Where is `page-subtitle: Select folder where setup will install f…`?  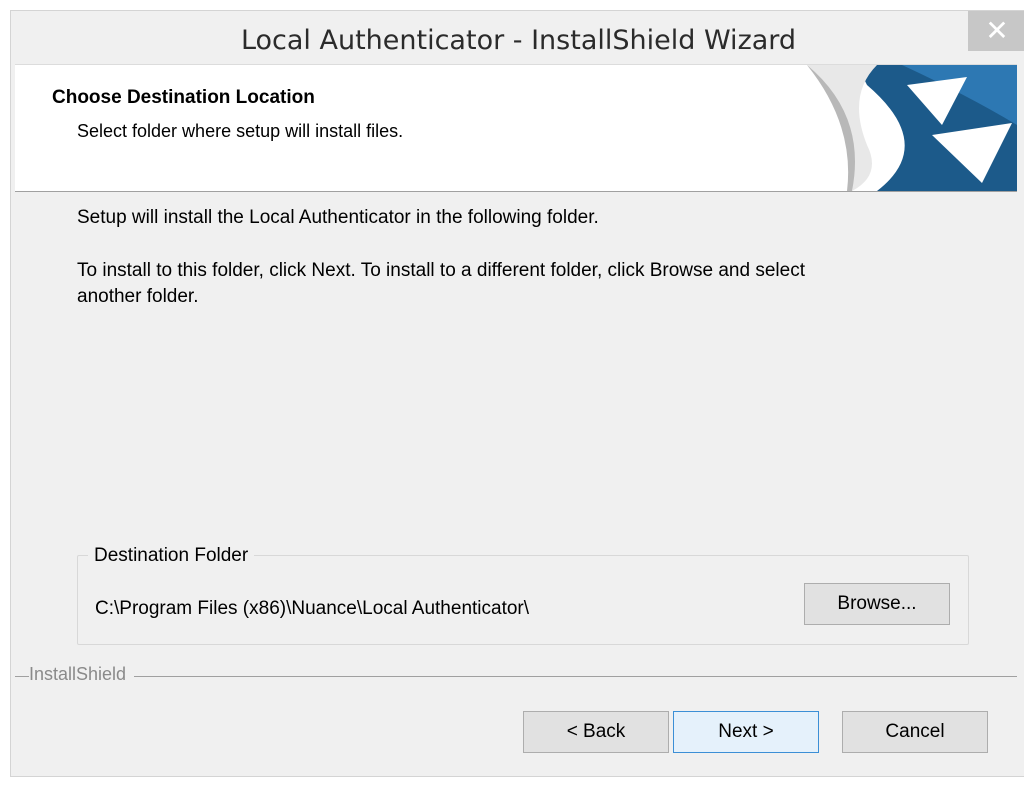 page-subtitle: Select folder where setup will install f… is located at coordinates (240, 131).